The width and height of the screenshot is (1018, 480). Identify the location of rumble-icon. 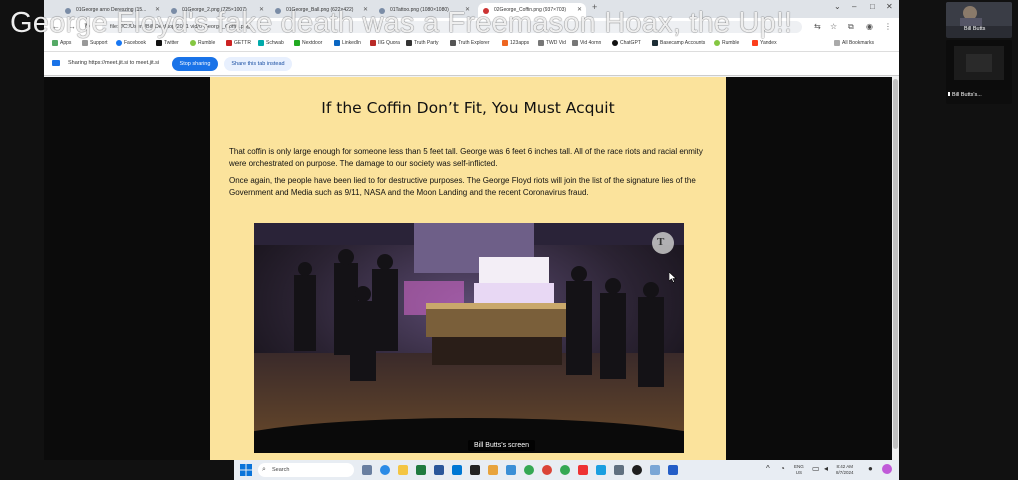
(717, 43).